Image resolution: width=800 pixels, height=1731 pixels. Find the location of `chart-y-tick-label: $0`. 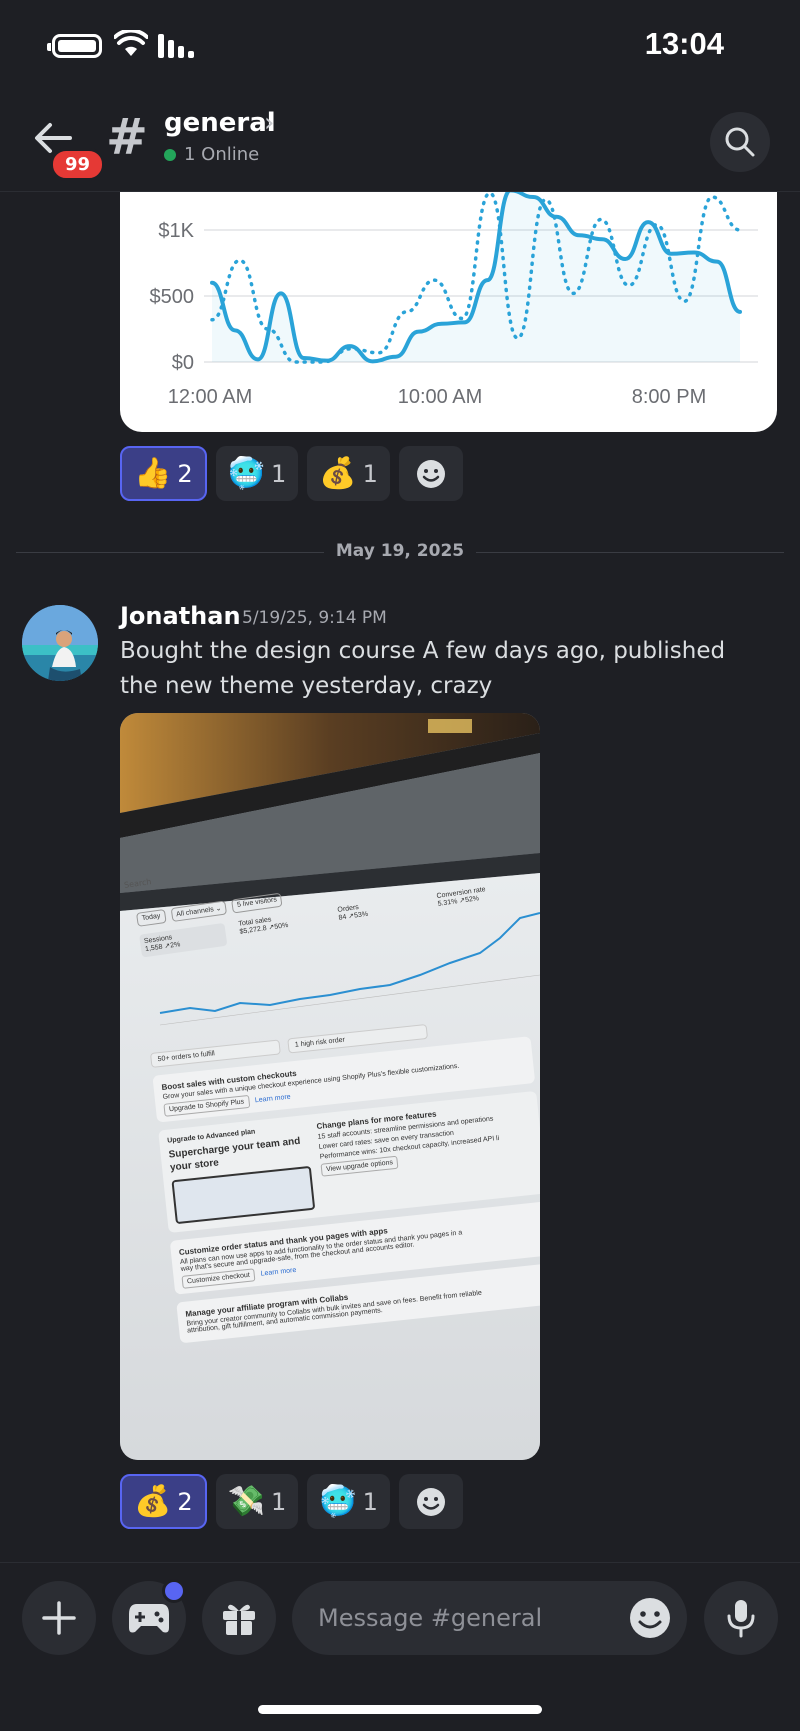

chart-y-tick-label: $0 is located at coordinates (183, 363).